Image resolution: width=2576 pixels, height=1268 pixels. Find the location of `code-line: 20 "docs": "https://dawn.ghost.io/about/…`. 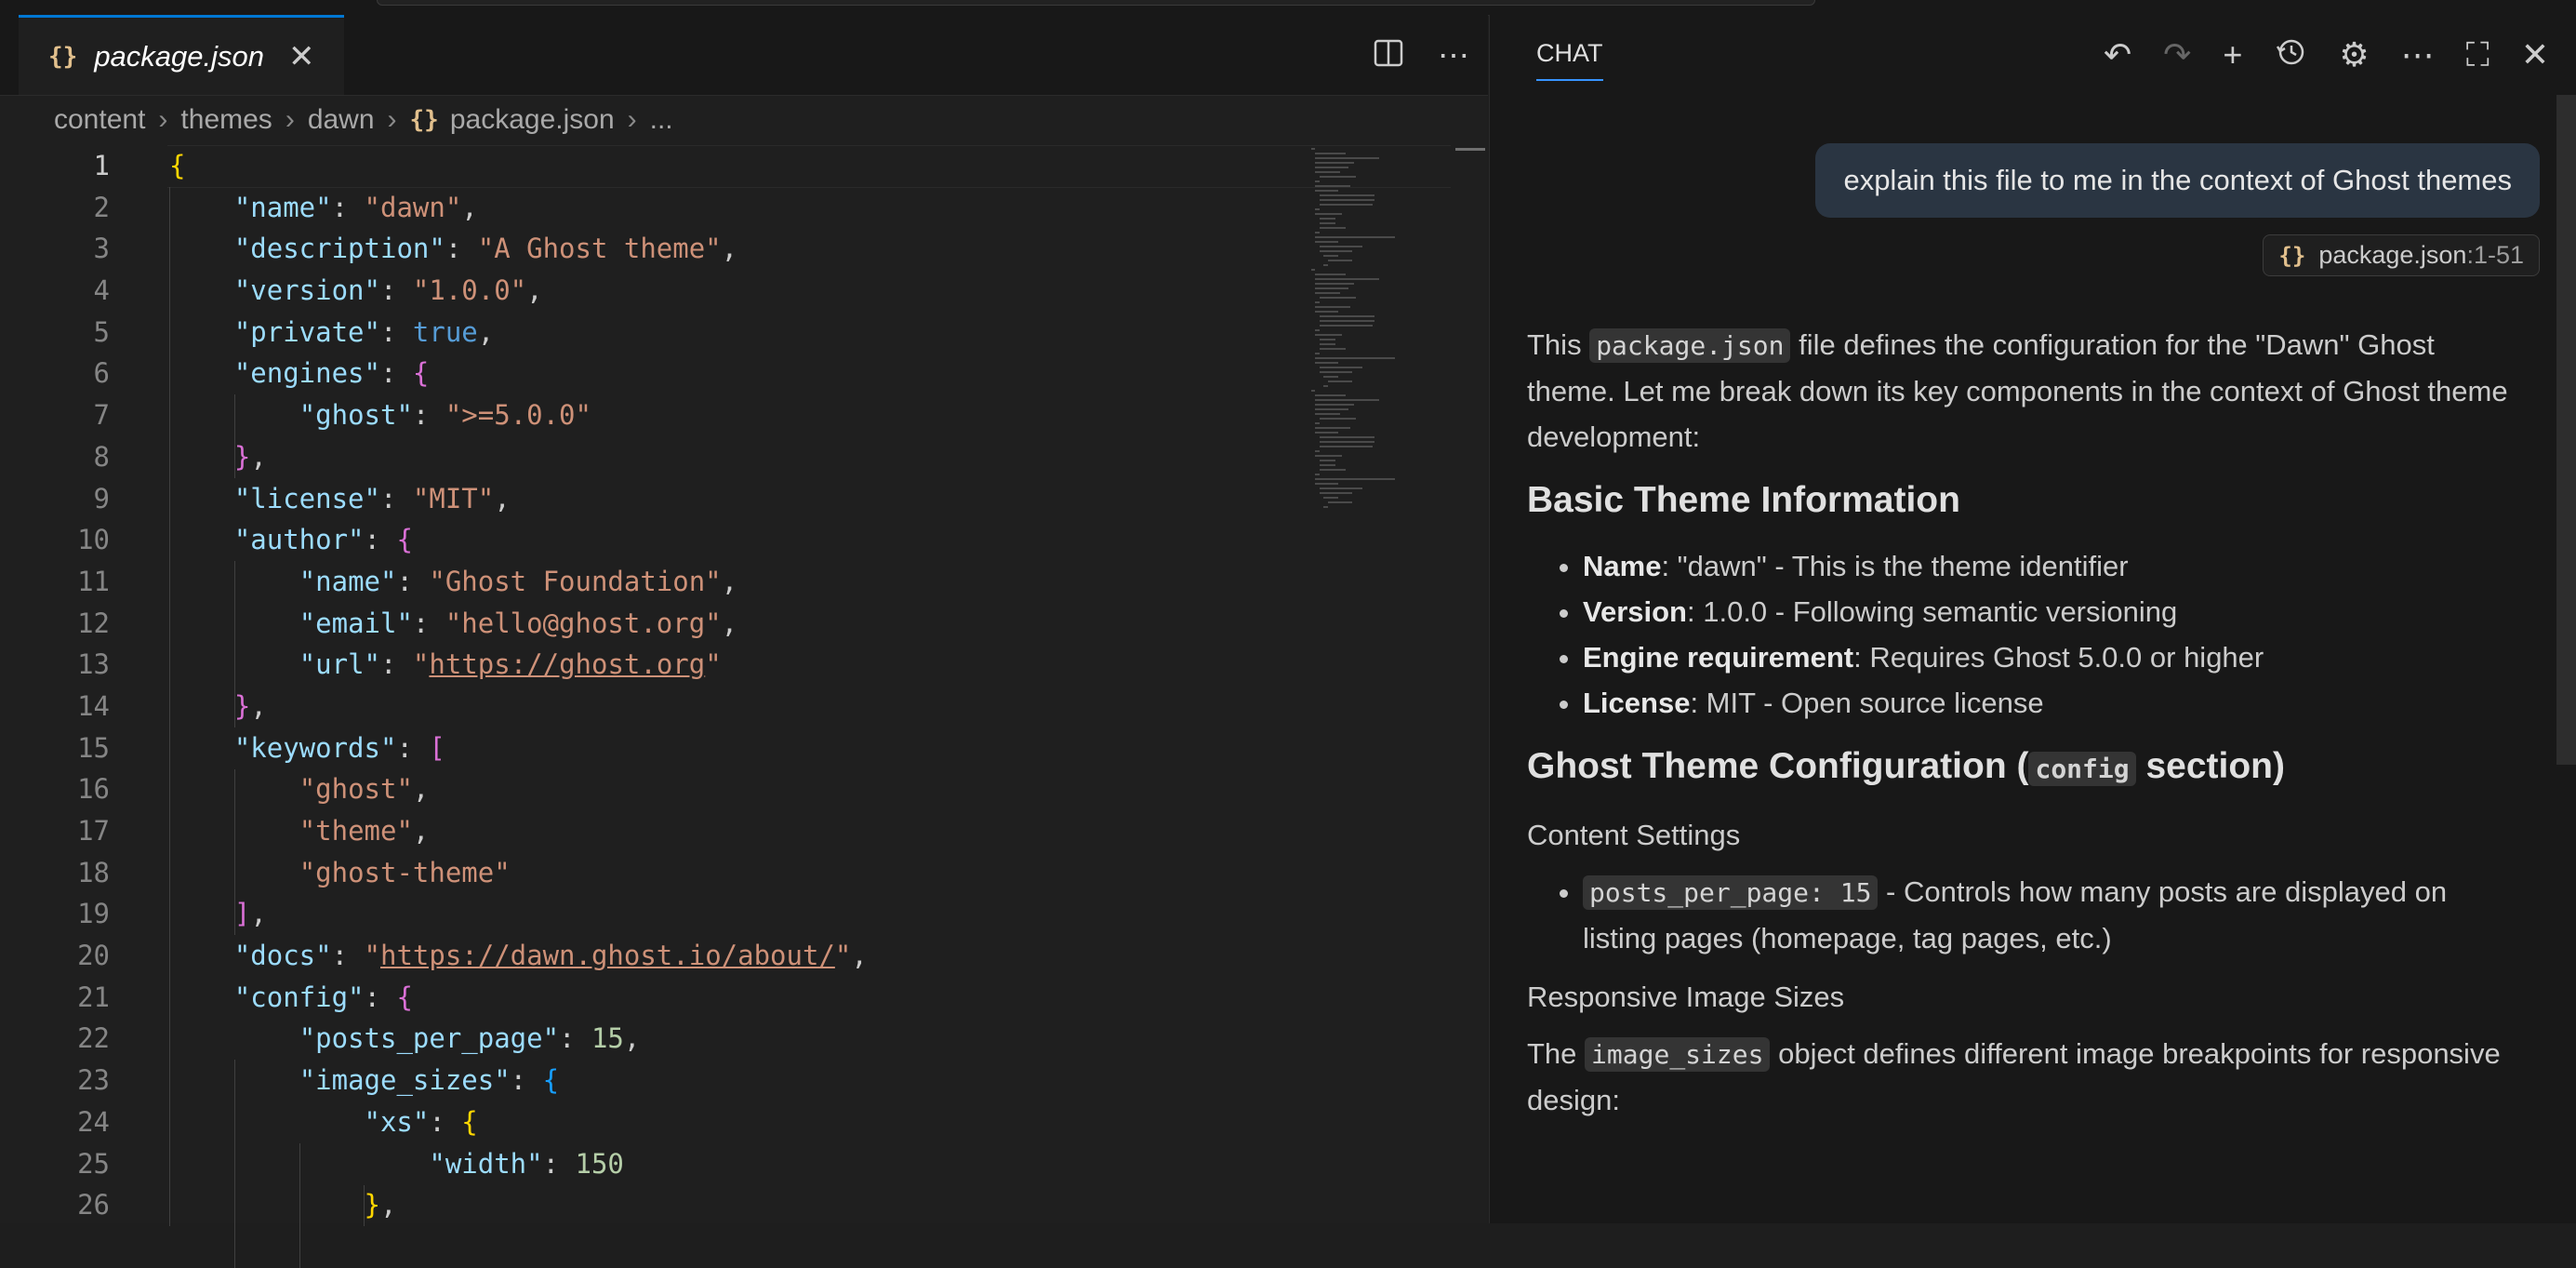

code-line: 20 "docs": "https://dawn.ghost.io/about/… is located at coordinates (651, 956).